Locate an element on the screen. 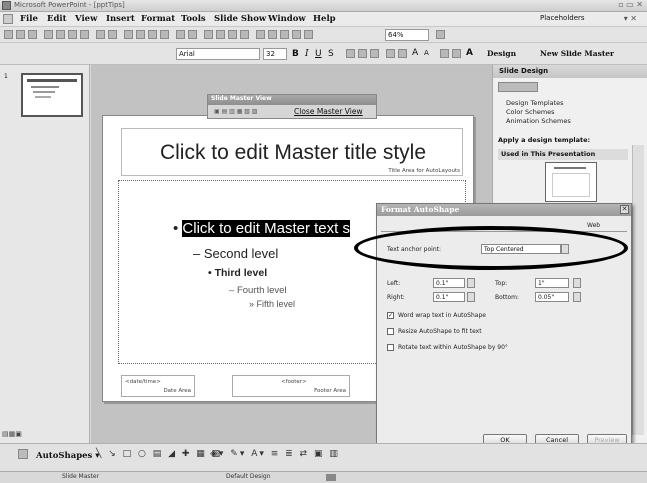  close-doc-icon: ▾ ✕ is located at coordinates (630, 18).